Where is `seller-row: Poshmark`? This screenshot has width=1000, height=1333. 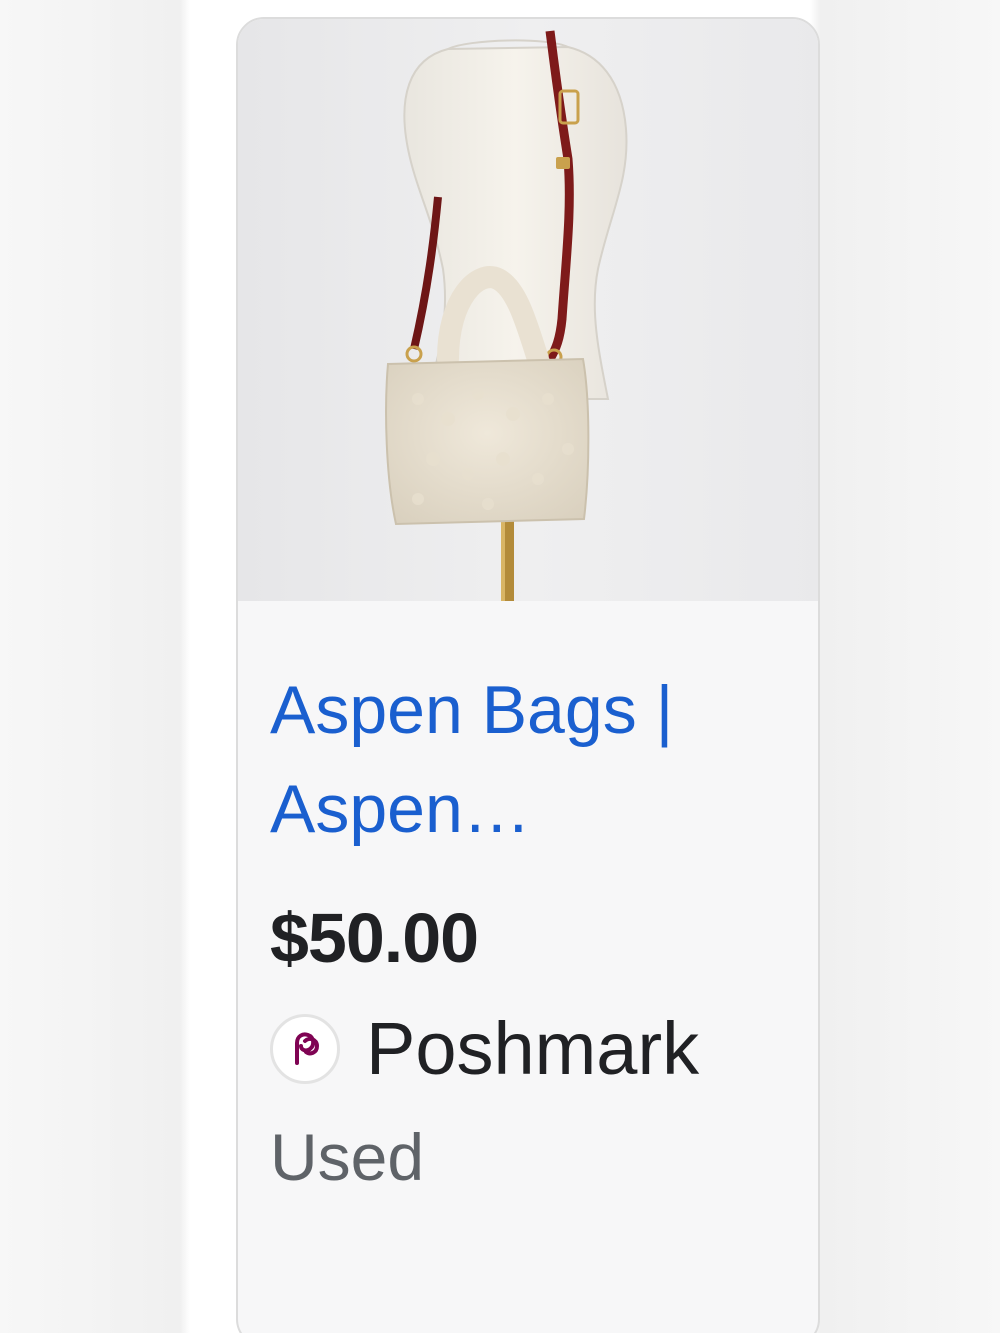 seller-row: Poshmark is located at coordinates (528, 1048).